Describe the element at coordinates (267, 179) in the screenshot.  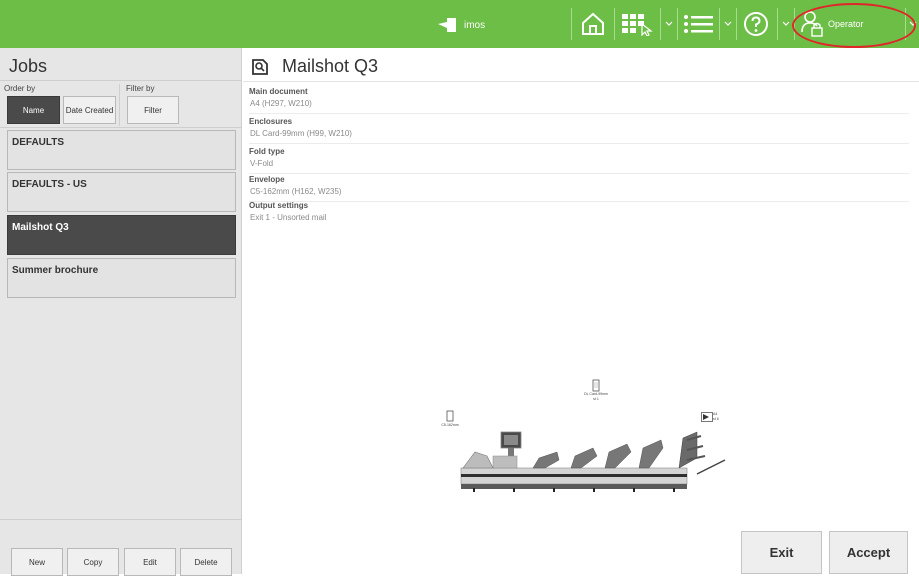
I see `detail-label: Envelope` at that location.